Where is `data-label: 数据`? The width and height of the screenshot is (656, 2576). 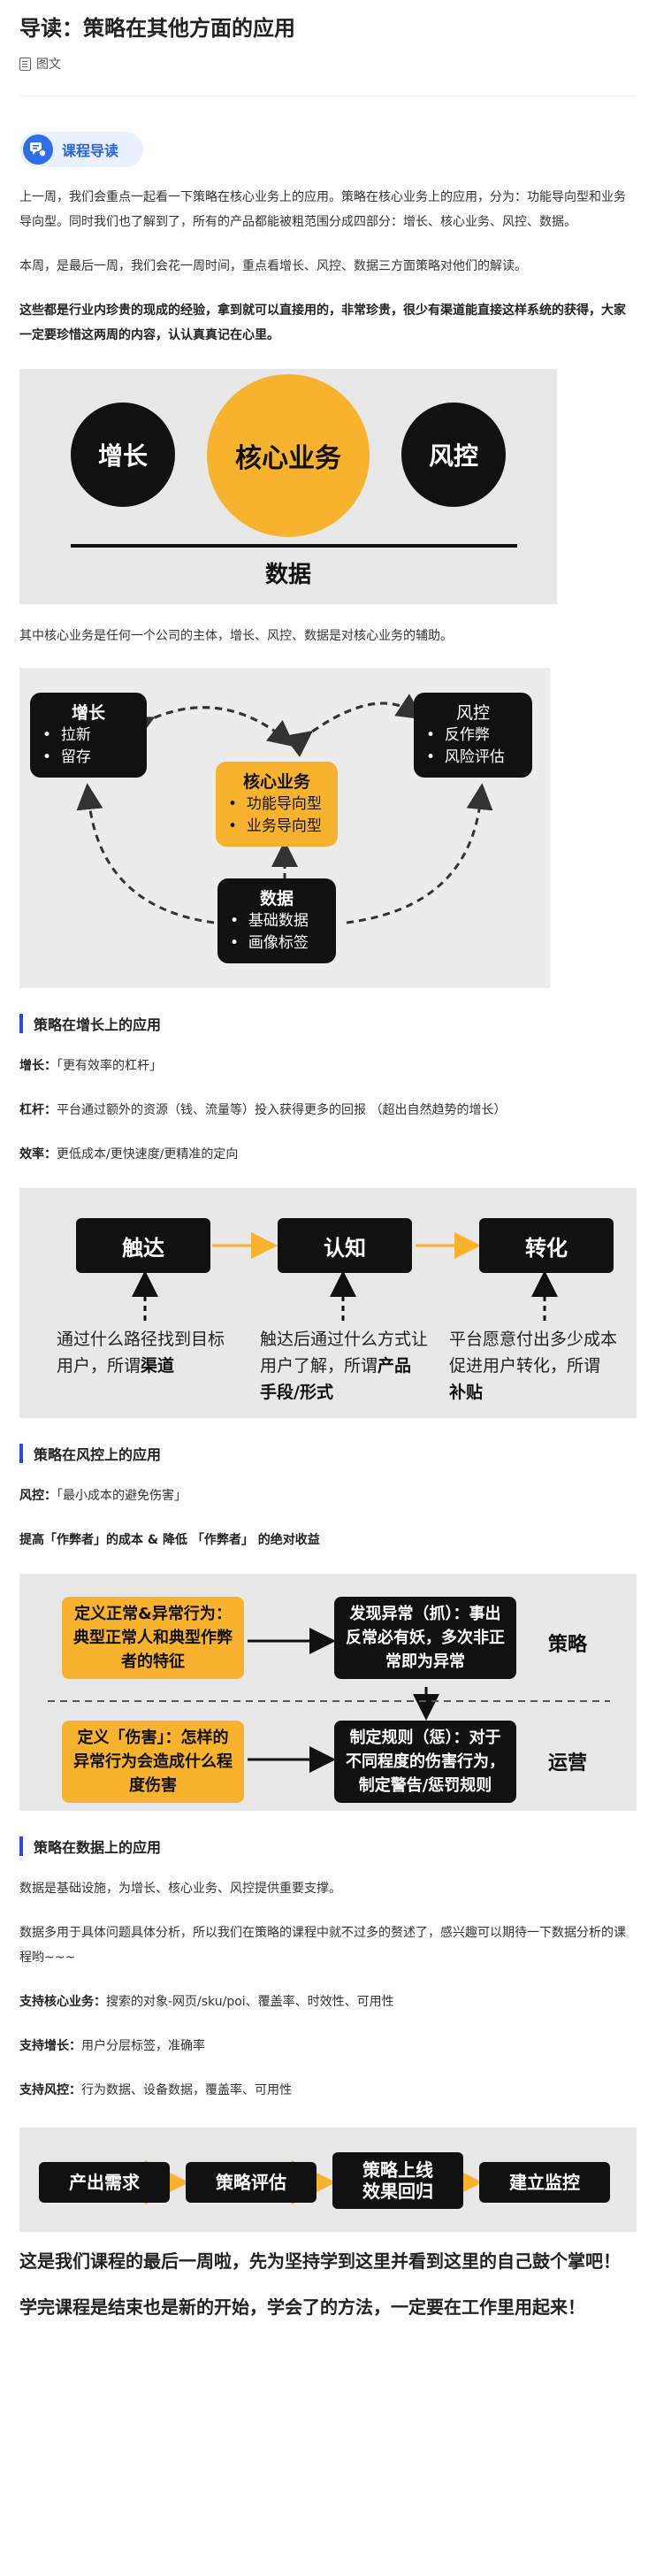 data-label: 数据 is located at coordinates (287, 575).